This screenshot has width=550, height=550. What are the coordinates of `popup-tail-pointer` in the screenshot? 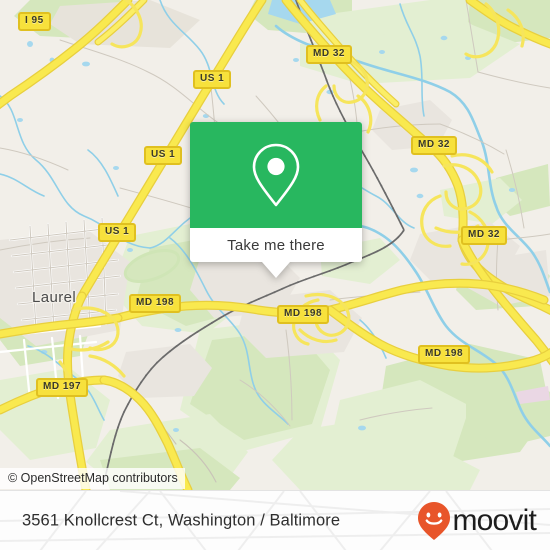 It's located at (276, 270).